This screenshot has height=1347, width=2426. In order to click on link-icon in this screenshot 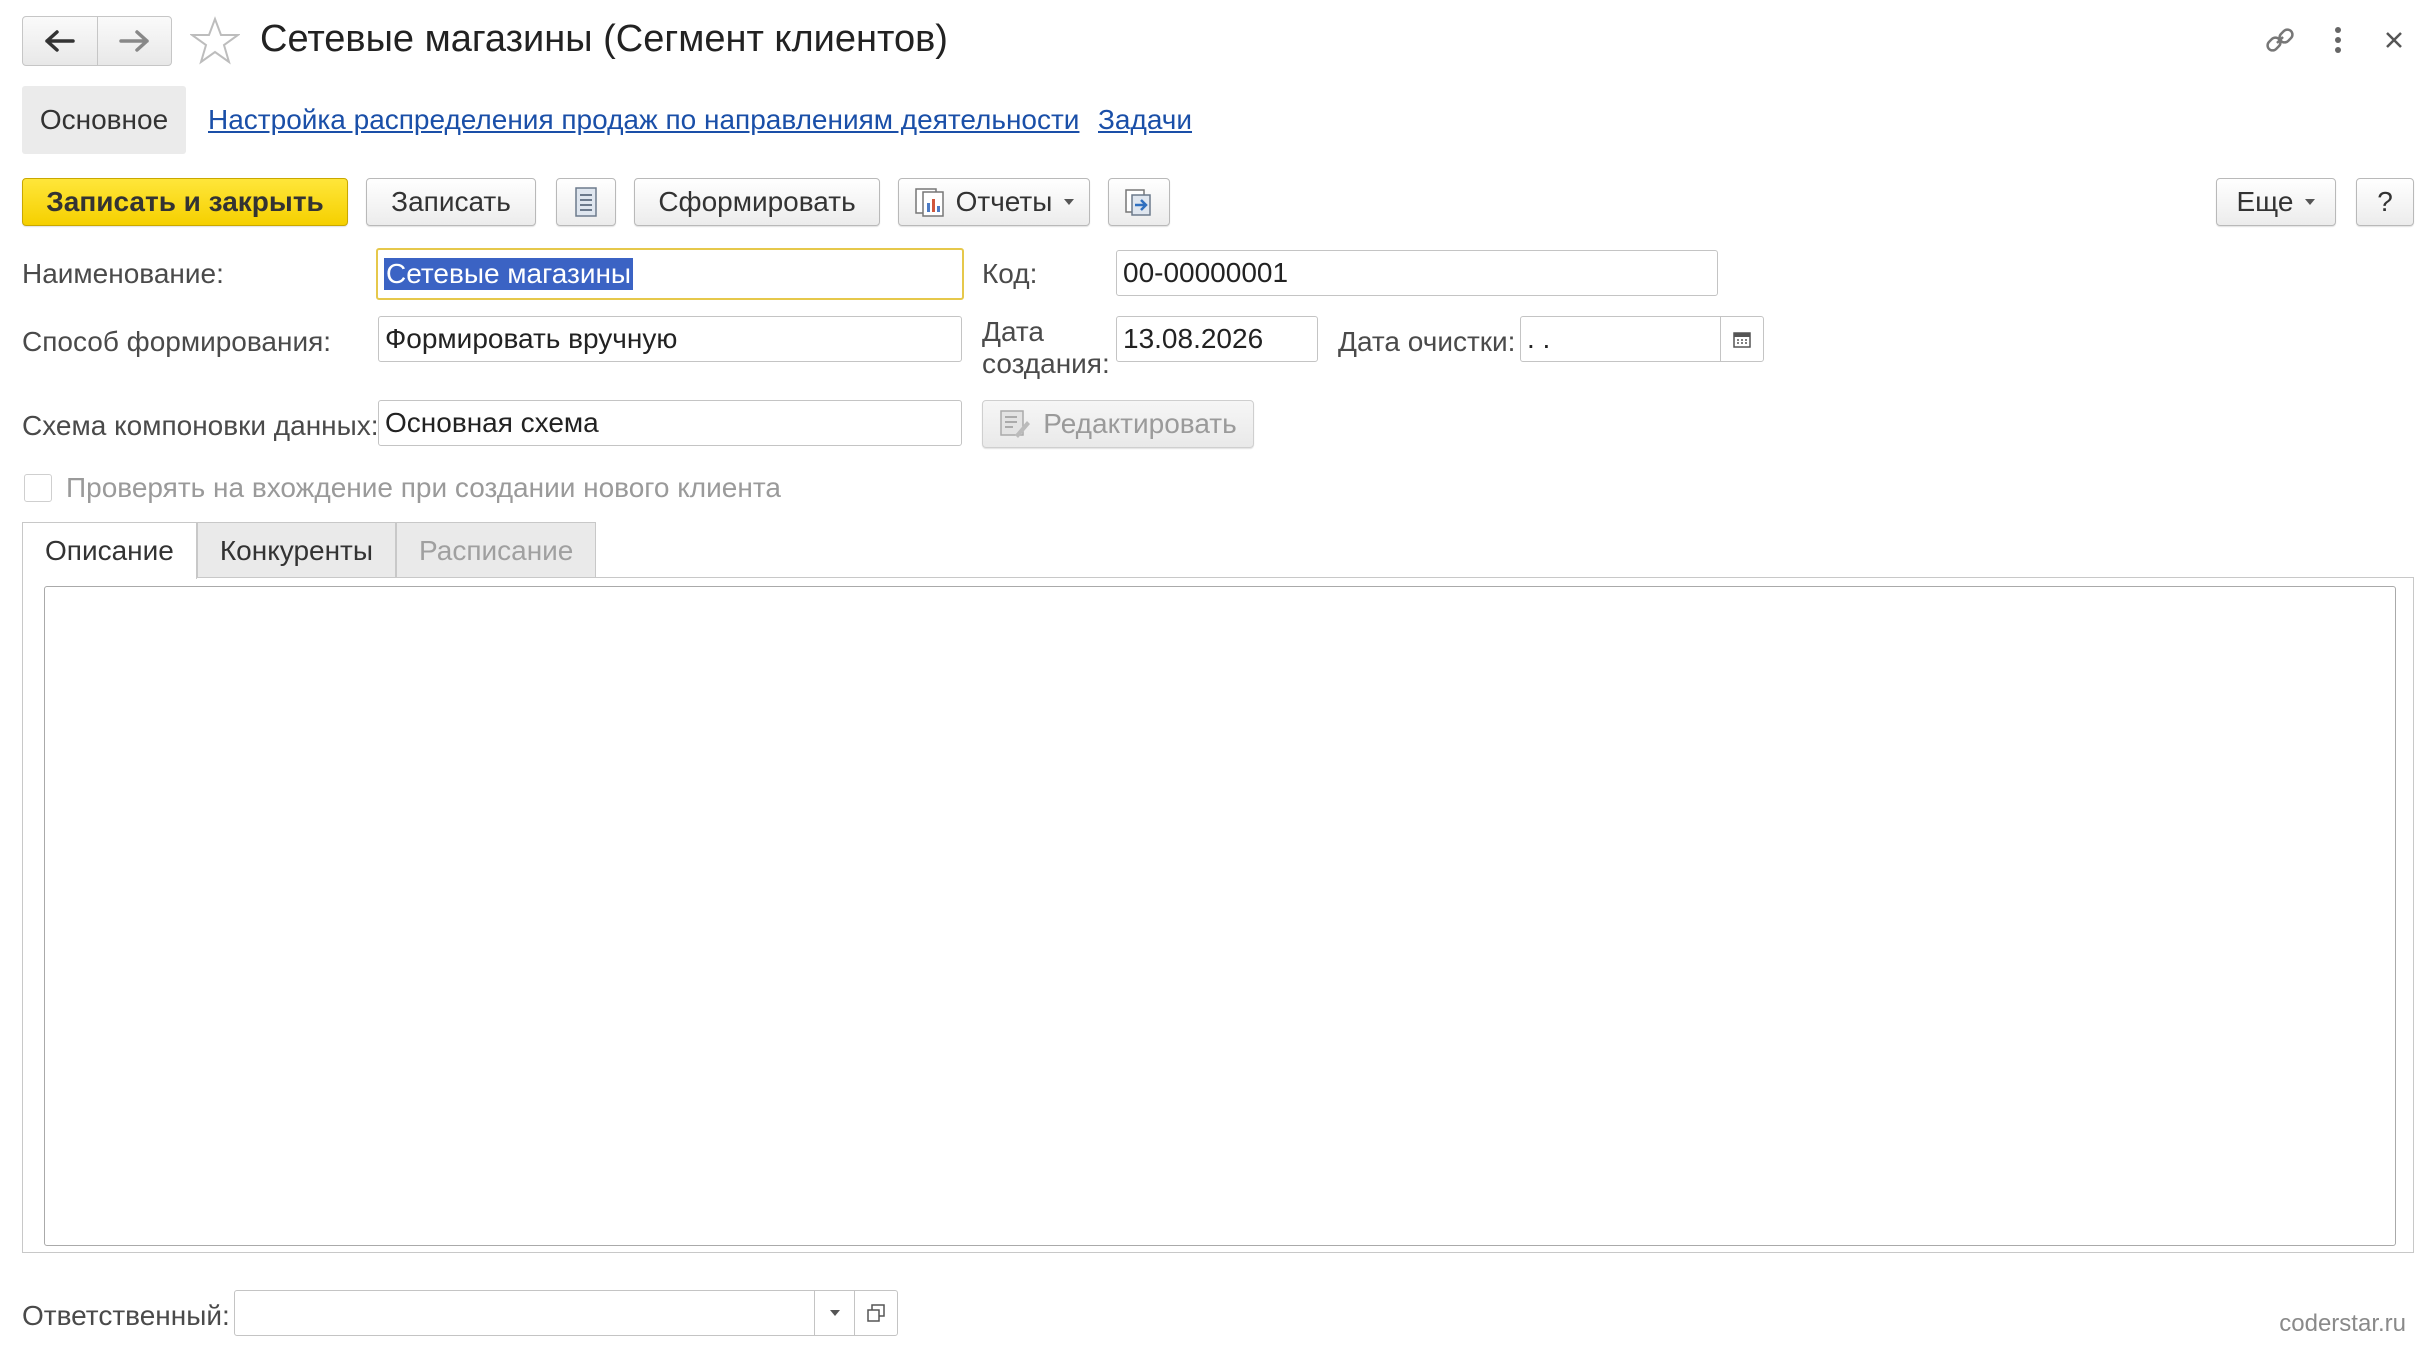, I will do `click(2280, 40)`.